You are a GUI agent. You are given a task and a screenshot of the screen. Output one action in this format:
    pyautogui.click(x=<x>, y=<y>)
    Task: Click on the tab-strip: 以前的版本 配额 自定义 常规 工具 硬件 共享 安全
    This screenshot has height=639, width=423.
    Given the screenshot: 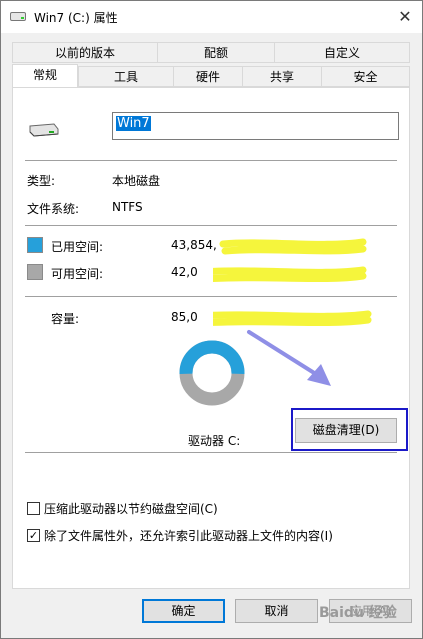 What is the action you would take?
    pyautogui.click(x=211, y=65)
    